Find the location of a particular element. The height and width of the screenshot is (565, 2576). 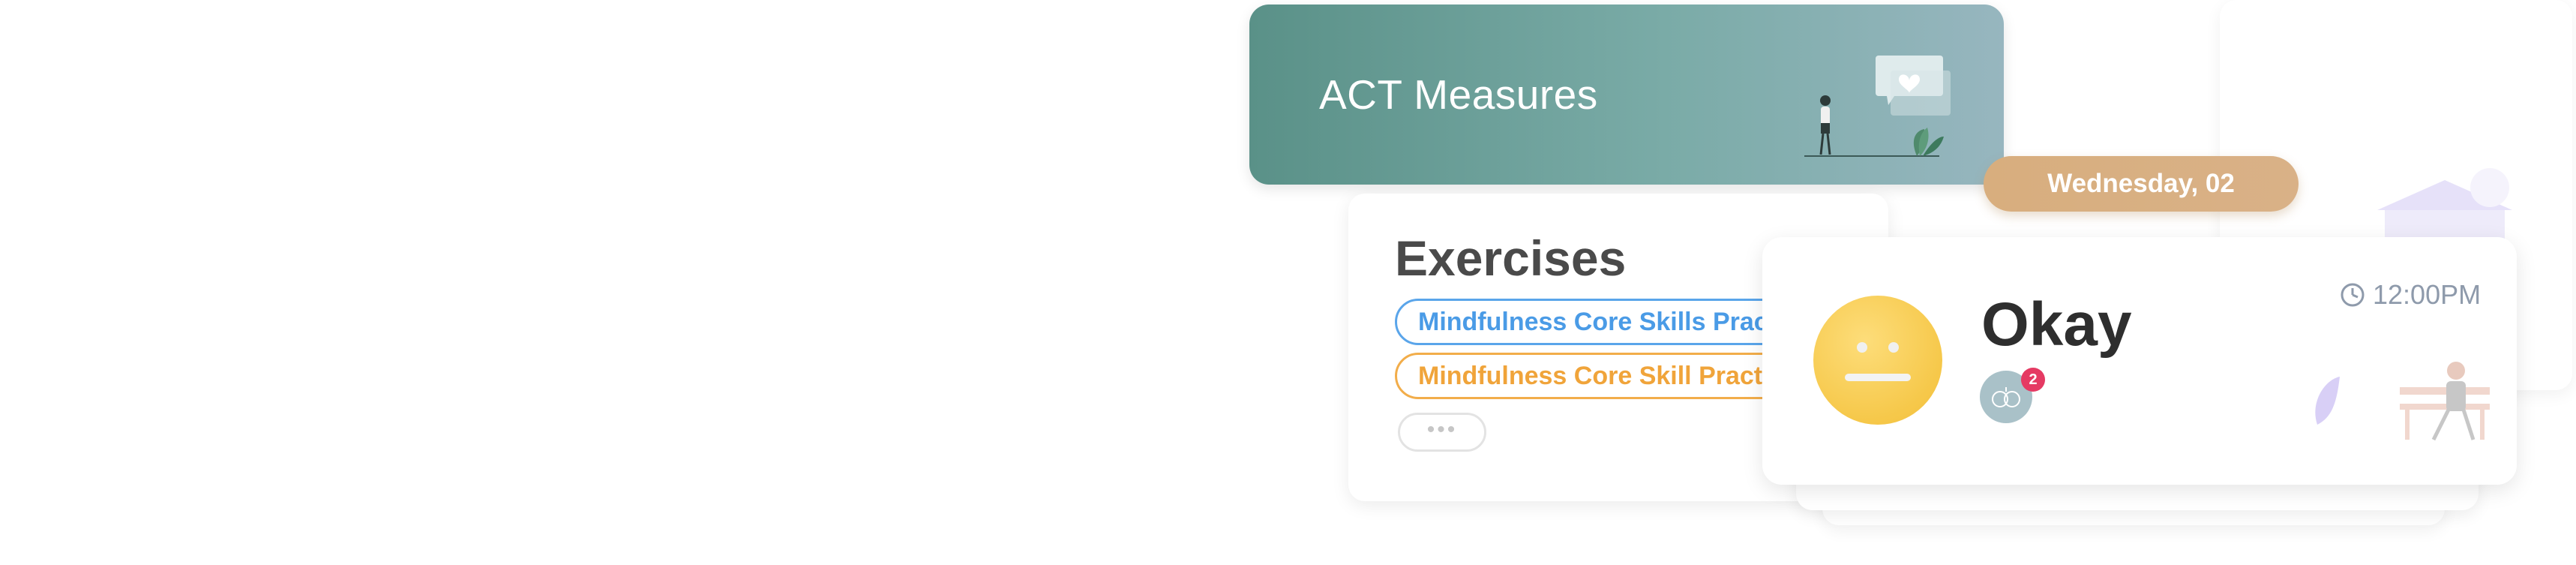

act-measures-banner: ACT Measures is located at coordinates (1627, 95).